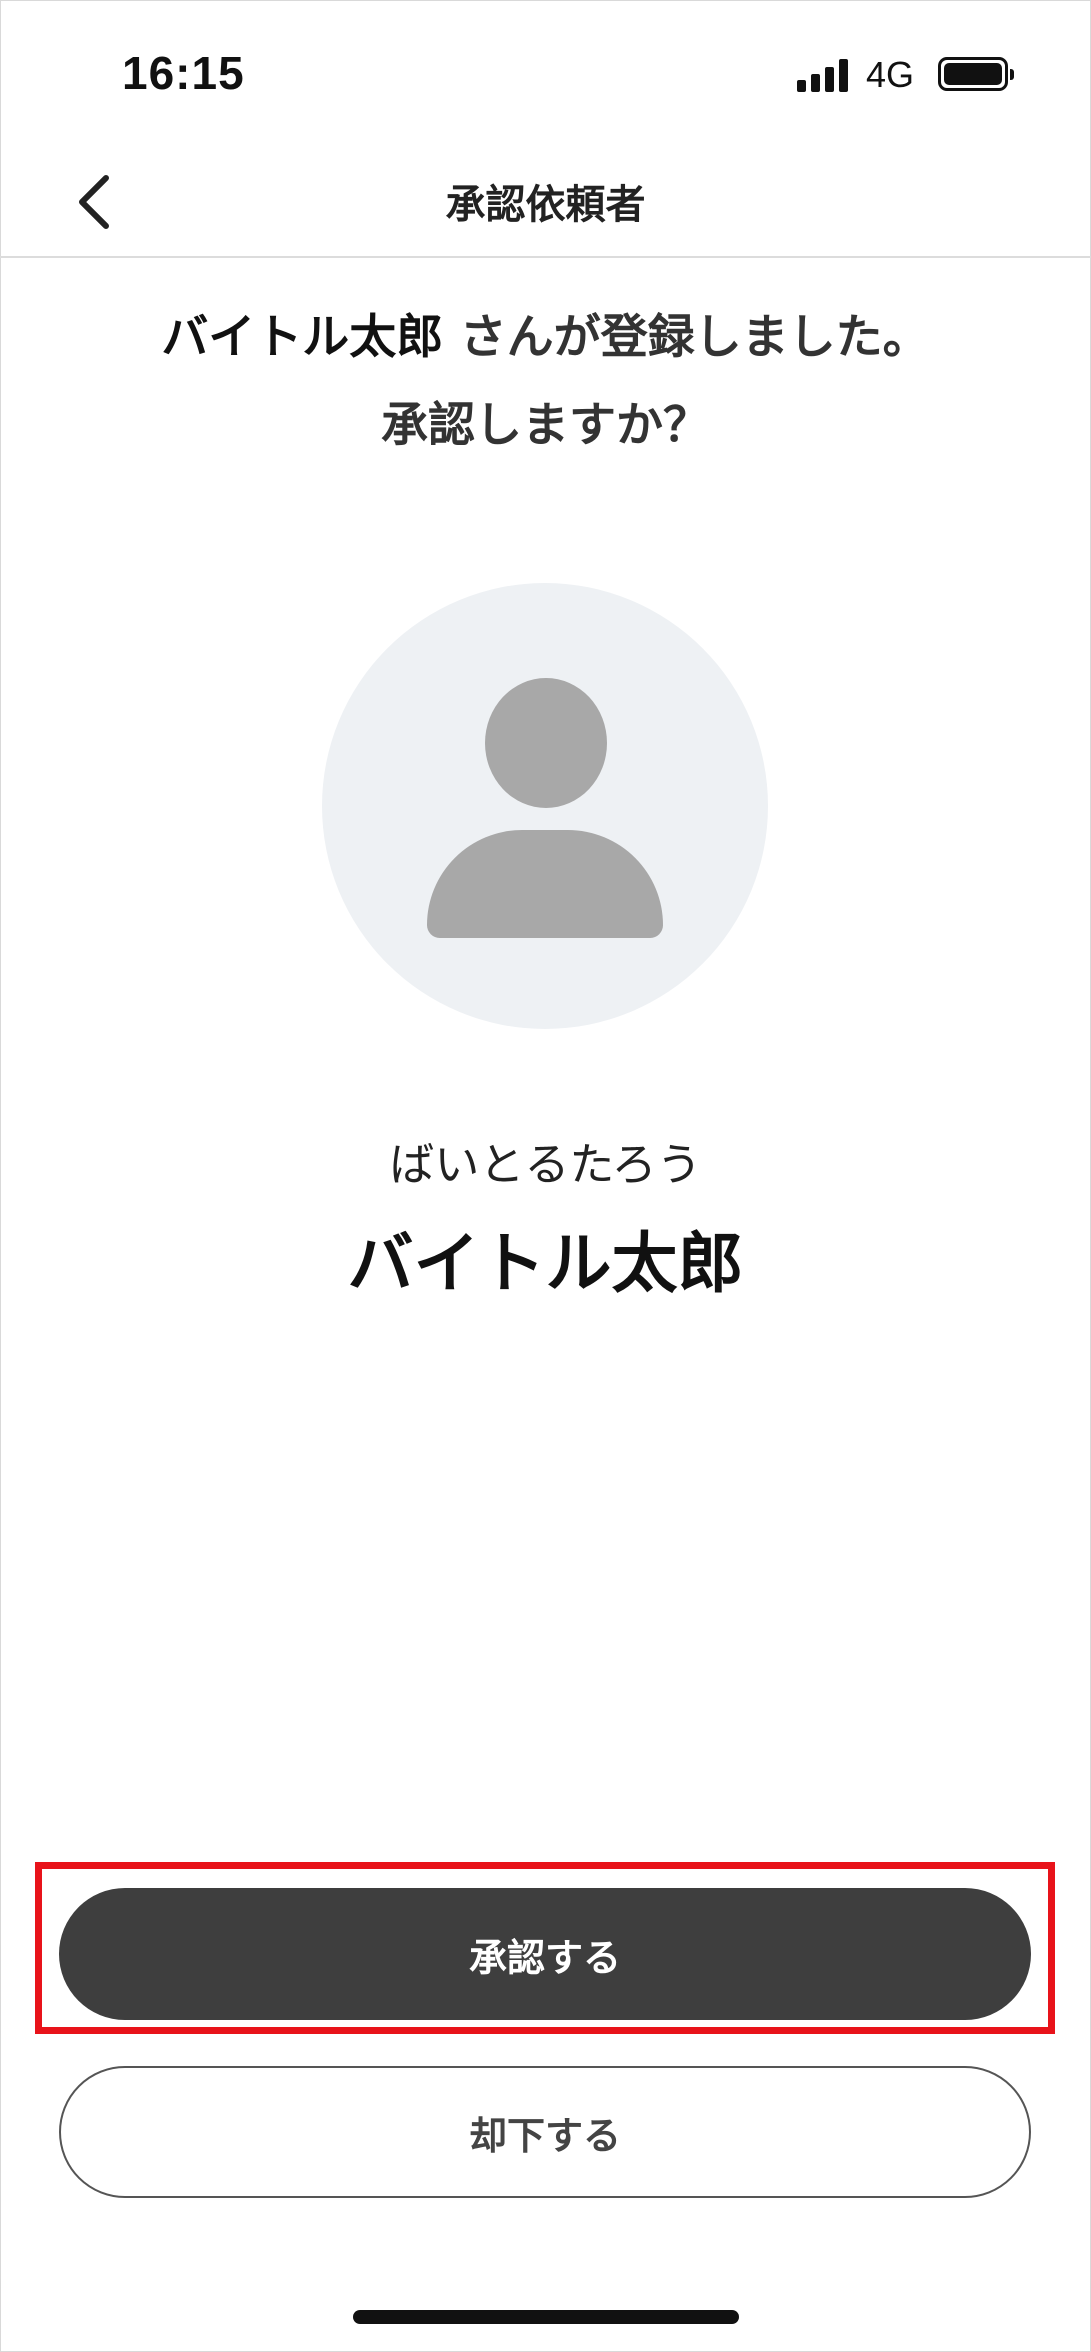 This screenshot has height=2352, width=1091. Describe the element at coordinates (302, 337) in the screenshot. I see `message-user-name: バイトル太郎` at that location.